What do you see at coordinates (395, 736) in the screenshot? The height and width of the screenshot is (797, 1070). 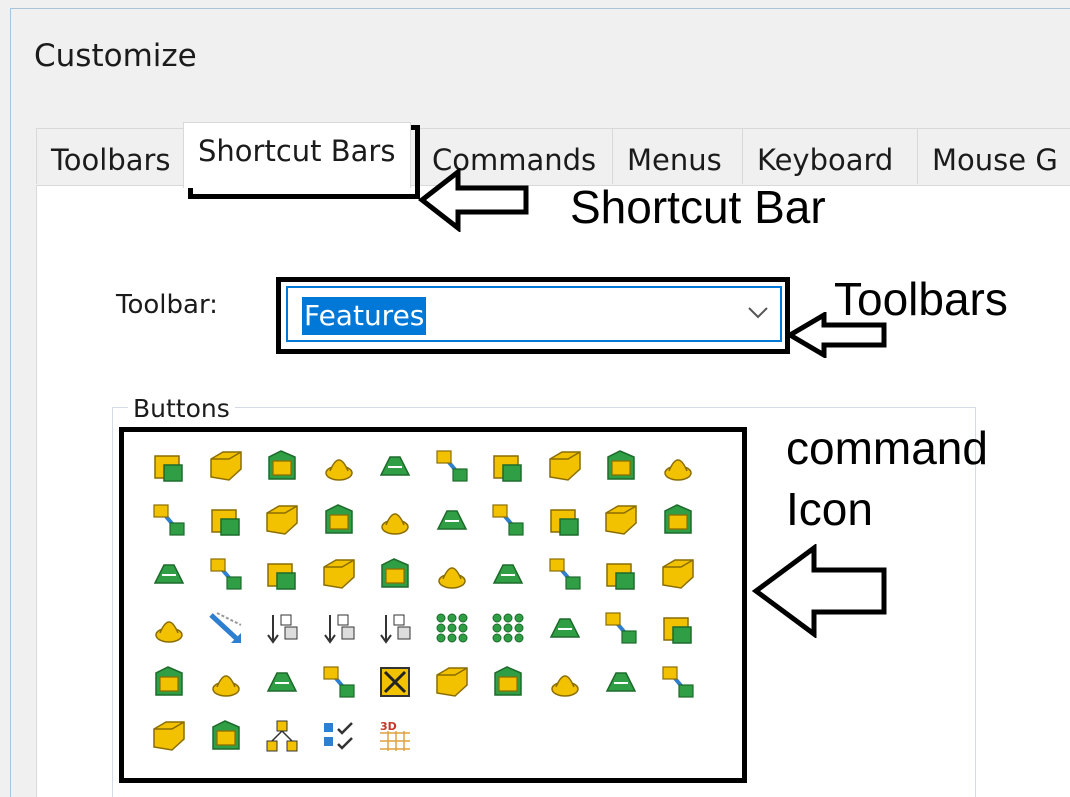 I see `3d-texture-icon: 3D` at bounding box center [395, 736].